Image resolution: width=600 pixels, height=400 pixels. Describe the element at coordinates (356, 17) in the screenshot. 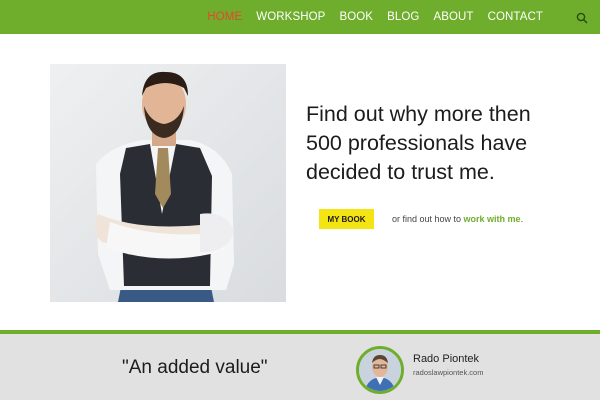

I see `nav-item-book: BOOK` at that location.